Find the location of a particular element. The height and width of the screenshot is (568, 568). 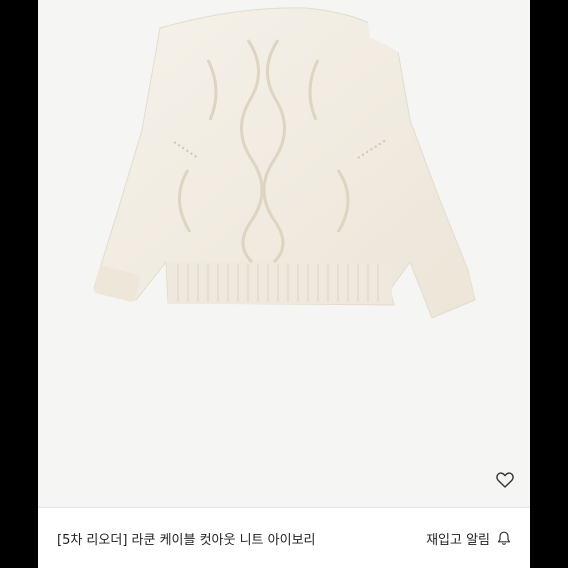

product-name: [5차 리오더] 라쿤 케이블 컷아웃 니트 아이보리 is located at coordinates (186, 538).